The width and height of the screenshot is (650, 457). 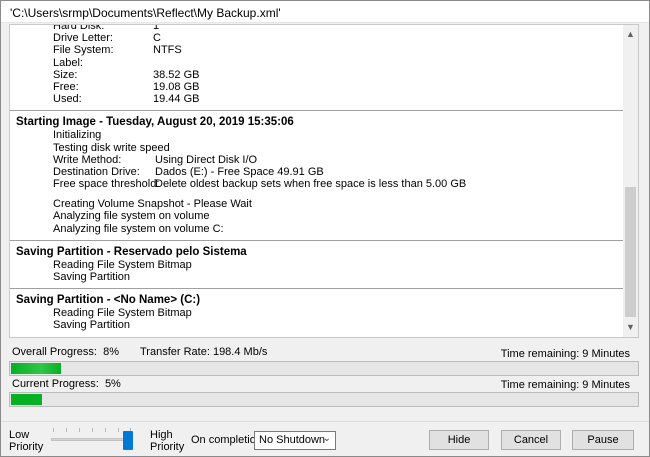 What do you see at coordinates (167, 441) in the screenshot?
I see `high-priority-label: High Priority` at bounding box center [167, 441].